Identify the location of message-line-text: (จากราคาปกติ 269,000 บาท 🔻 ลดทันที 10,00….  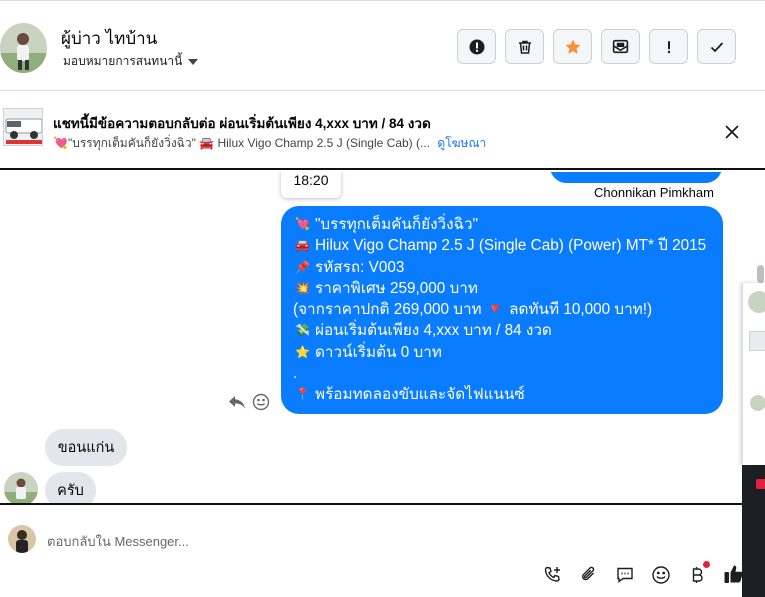
(473, 310).